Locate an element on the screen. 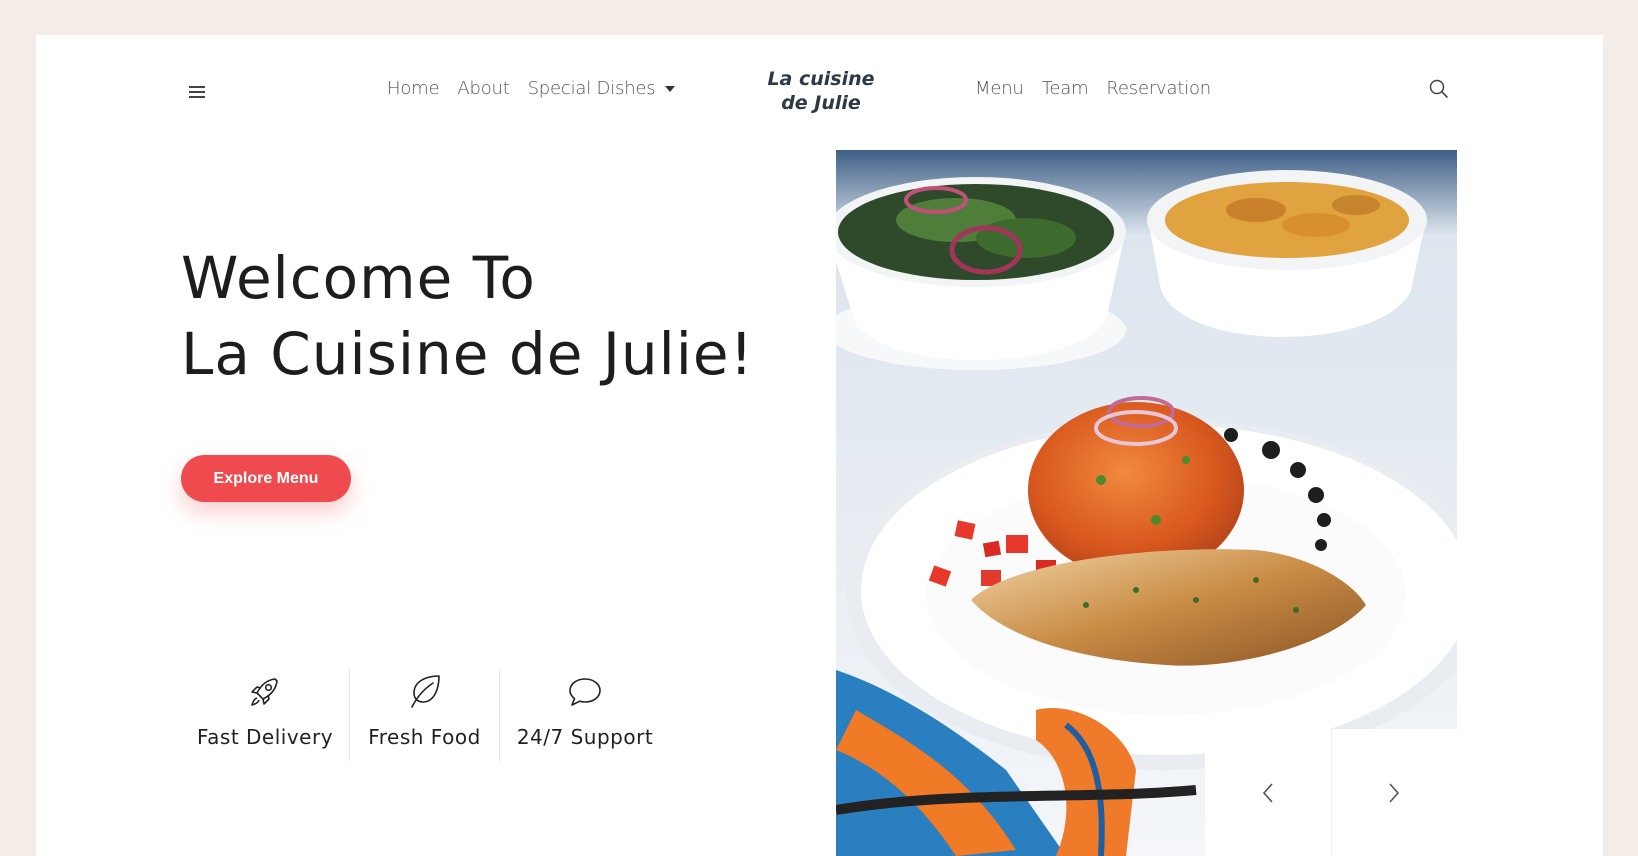 Image resolution: width=1638 pixels, height=856 pixels. leaf-icon is located at coordinates (425, 691).